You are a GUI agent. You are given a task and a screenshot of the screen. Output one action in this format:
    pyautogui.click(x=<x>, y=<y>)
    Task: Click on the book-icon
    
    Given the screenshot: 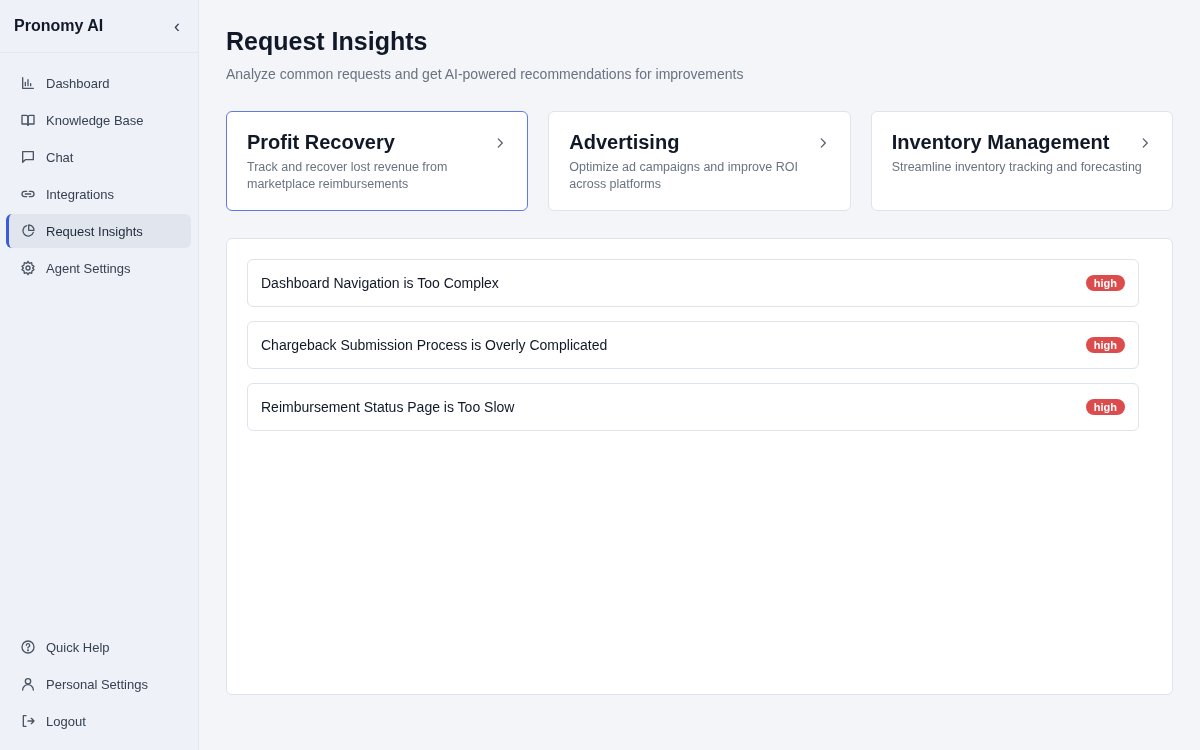 What is the action you would take?
    pyautogui.click(x=28, y=120)
    